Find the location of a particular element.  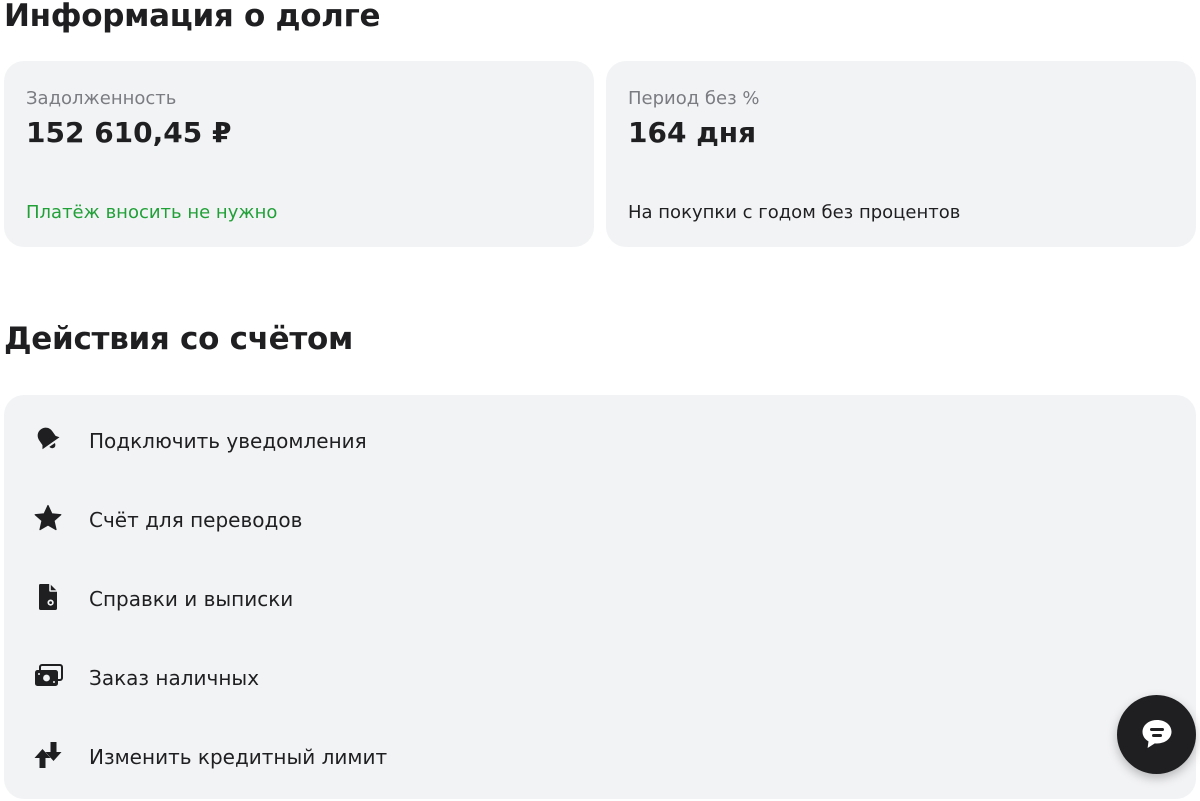

chat-button is located at coordinates (1156, 734).